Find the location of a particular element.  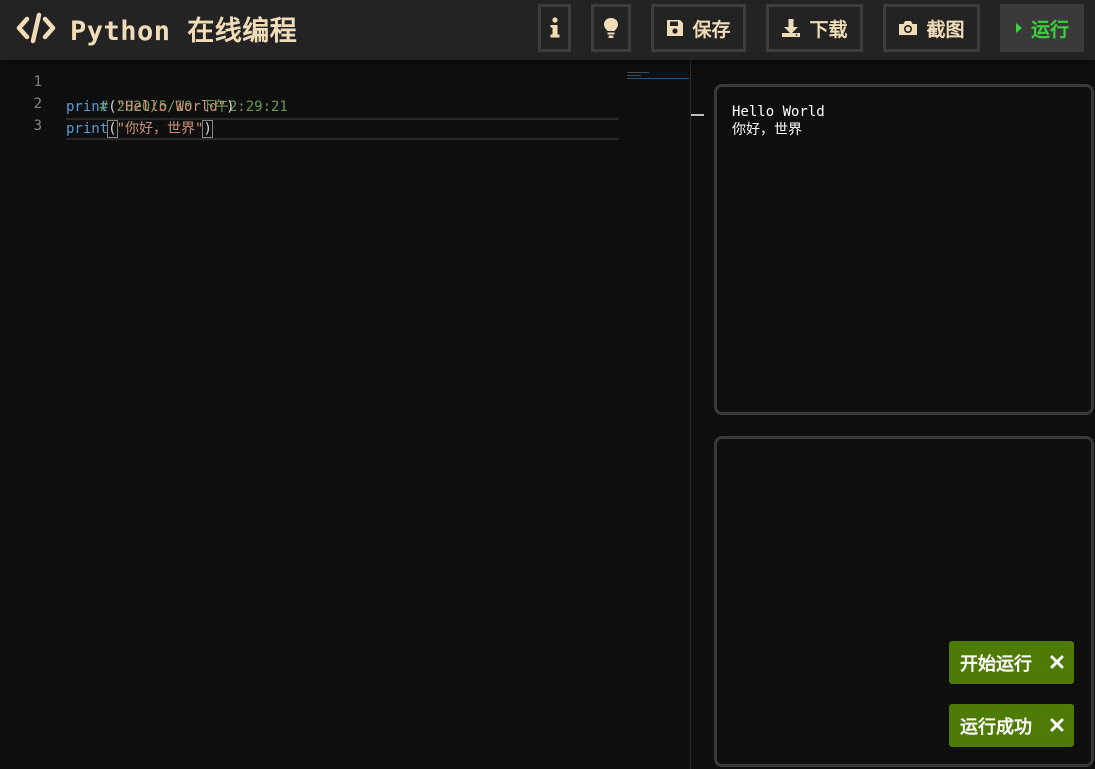

minimap-highlight is located at coordinates (658, 78).